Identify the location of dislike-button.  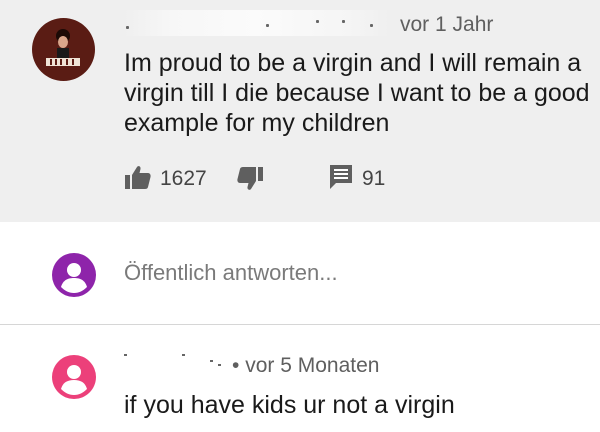
(250, 181).